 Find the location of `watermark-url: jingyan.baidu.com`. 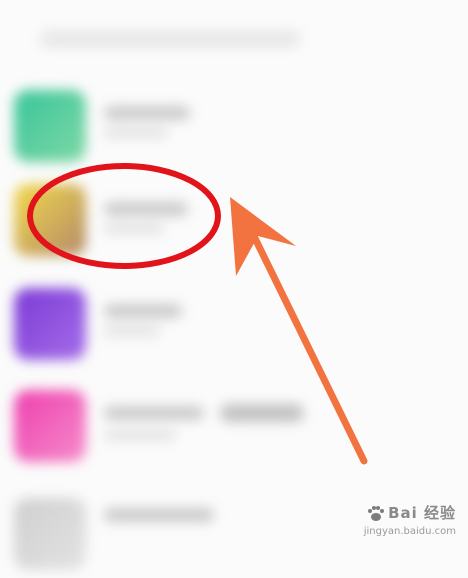

watermark-url: jingyan.baidu.com is located at coordinates (409, 531).